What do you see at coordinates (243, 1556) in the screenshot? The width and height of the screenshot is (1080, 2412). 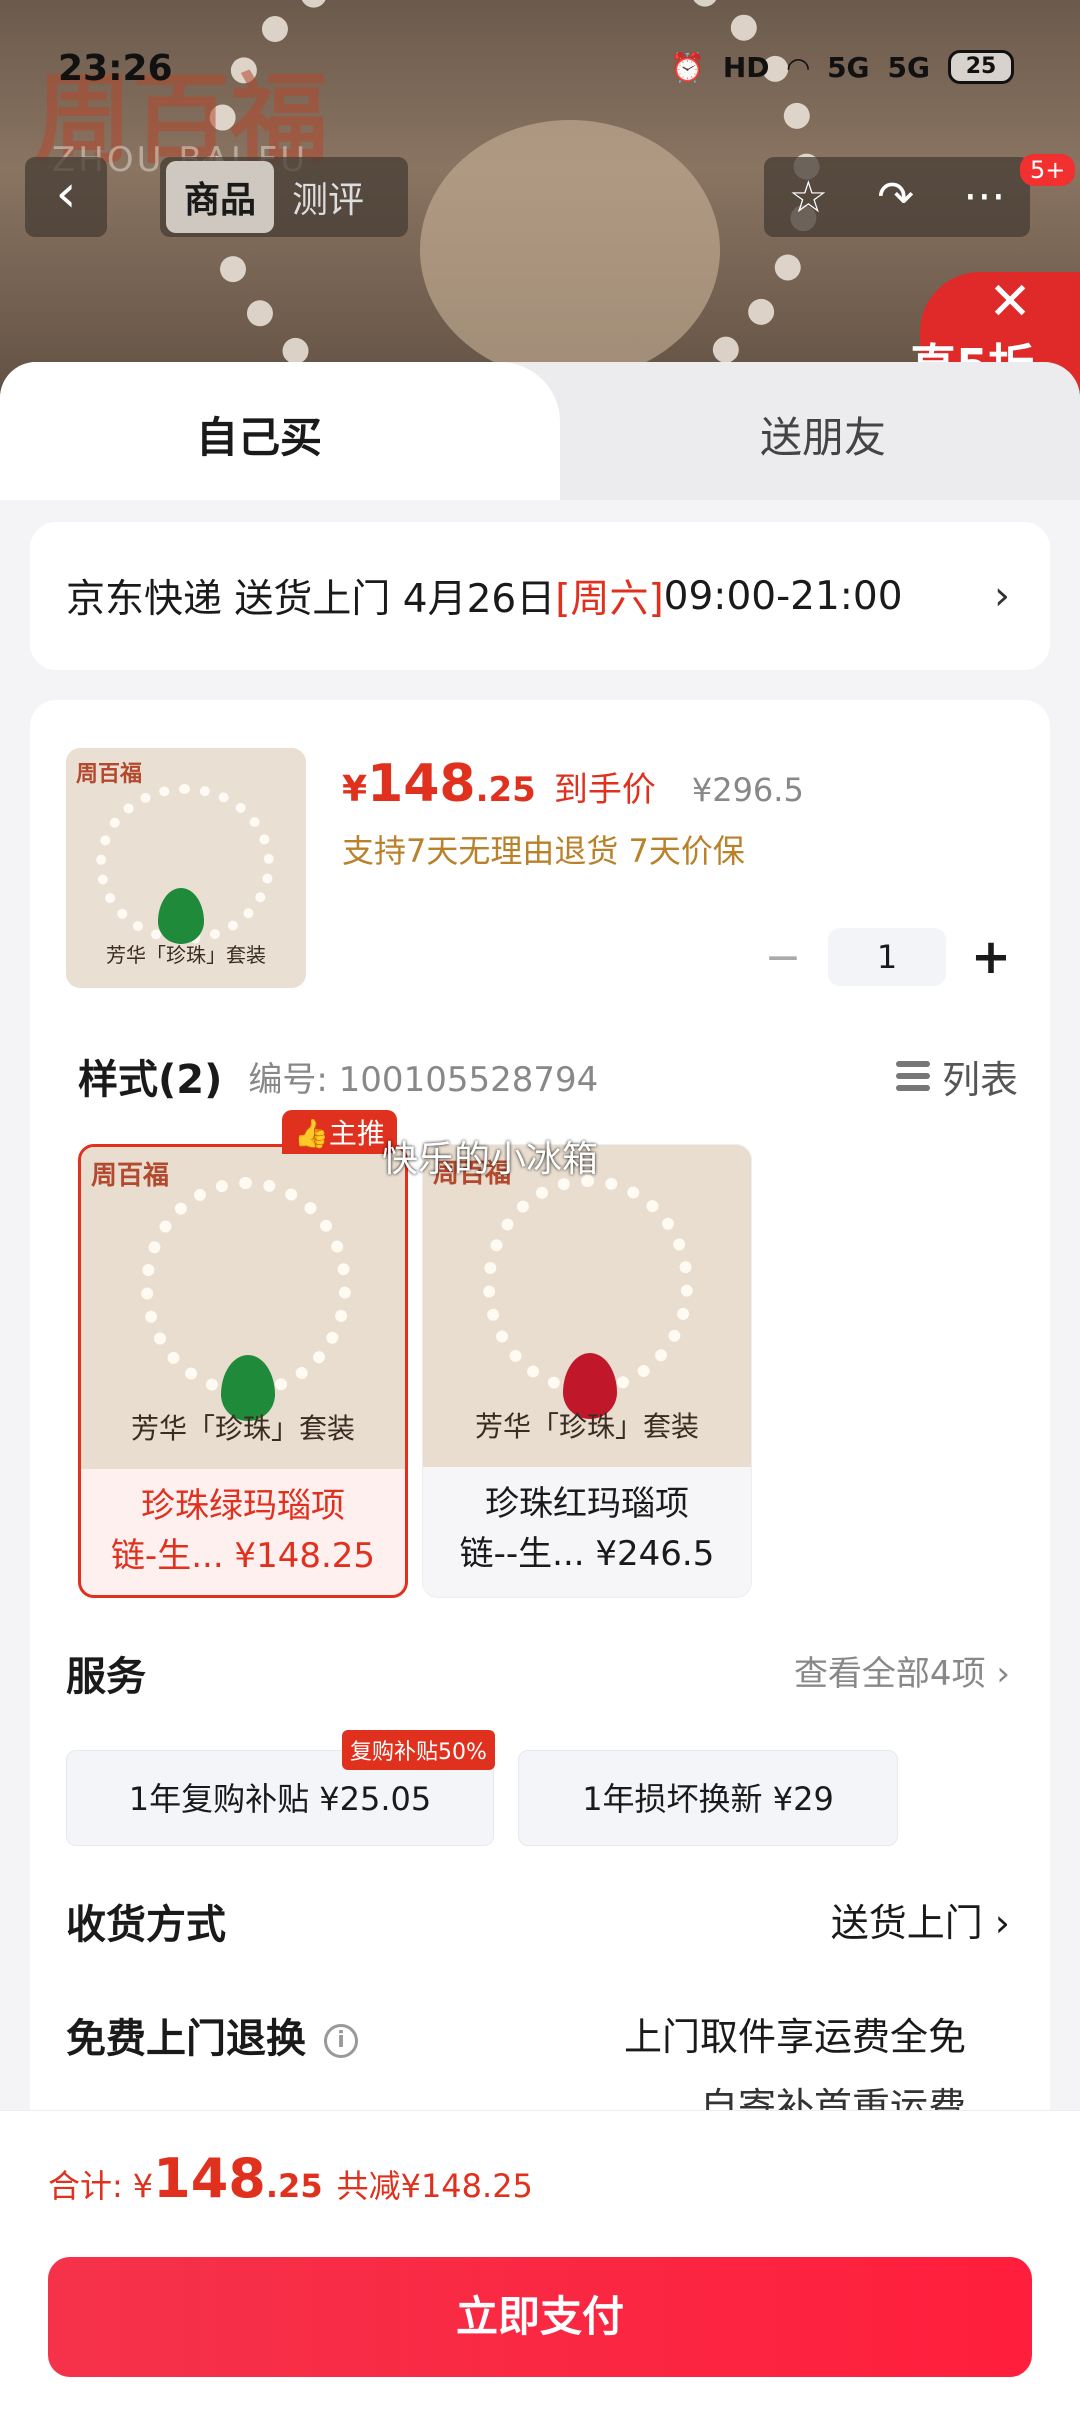 I see `option-name-line2: 链-生... ¥148.25` at bounding box center [243, 1556].